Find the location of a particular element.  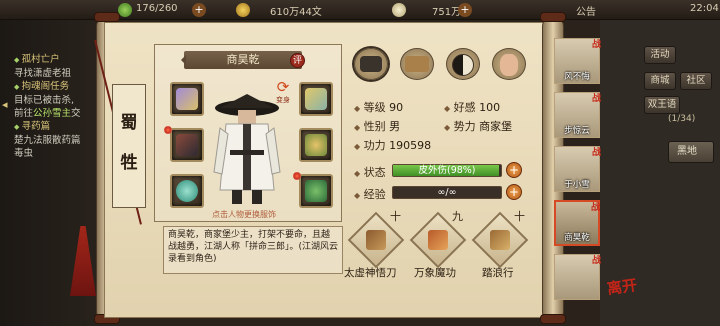

clan-name: 蜀牲 is located at coordinates (129, 143).